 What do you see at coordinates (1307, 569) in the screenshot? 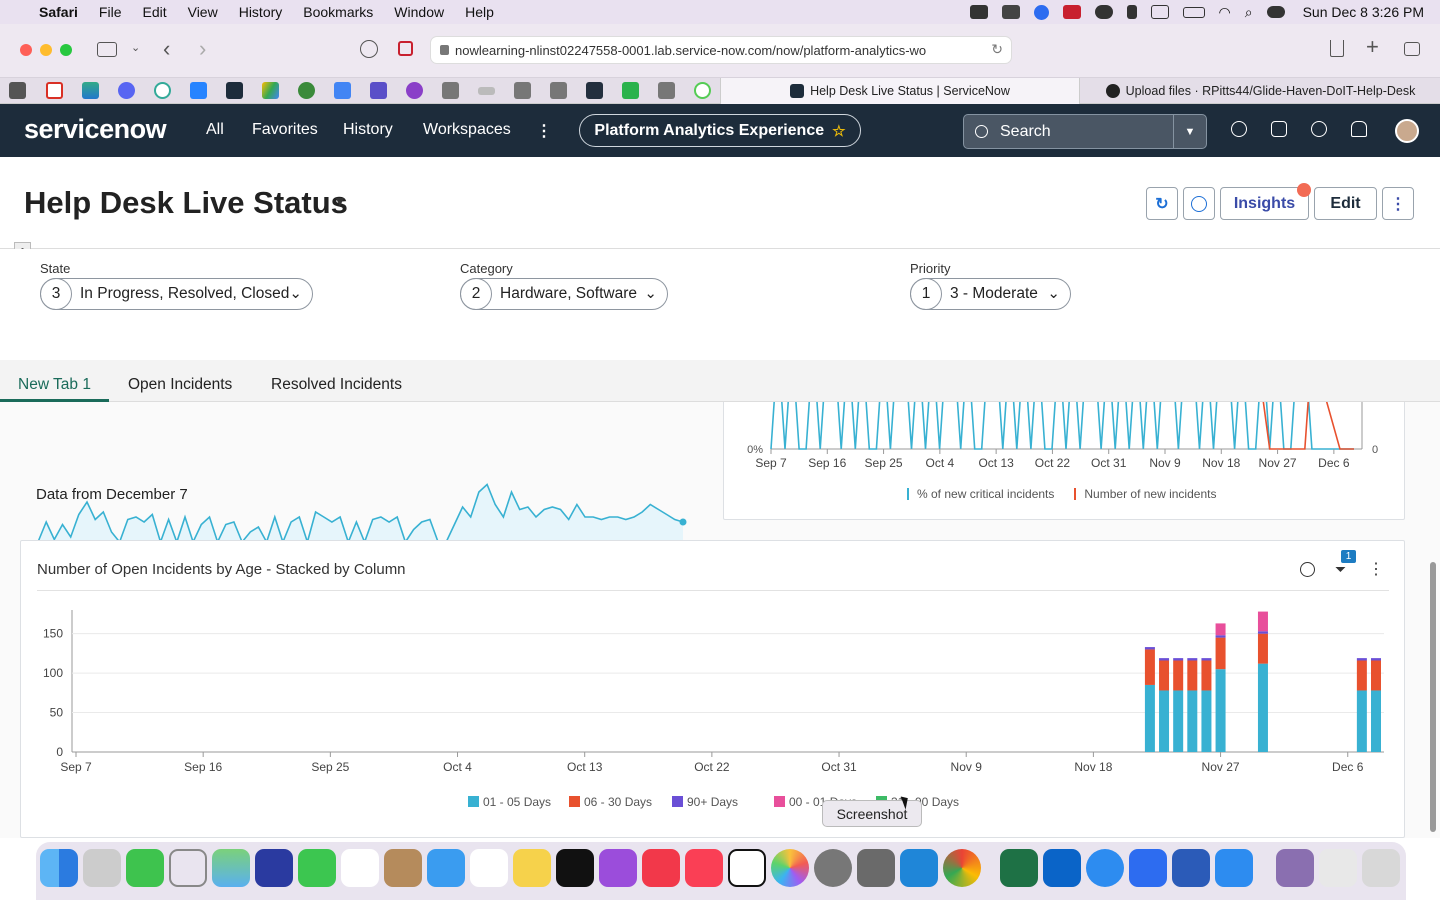
I see `info-icon` at bounding box center [1307, 569].